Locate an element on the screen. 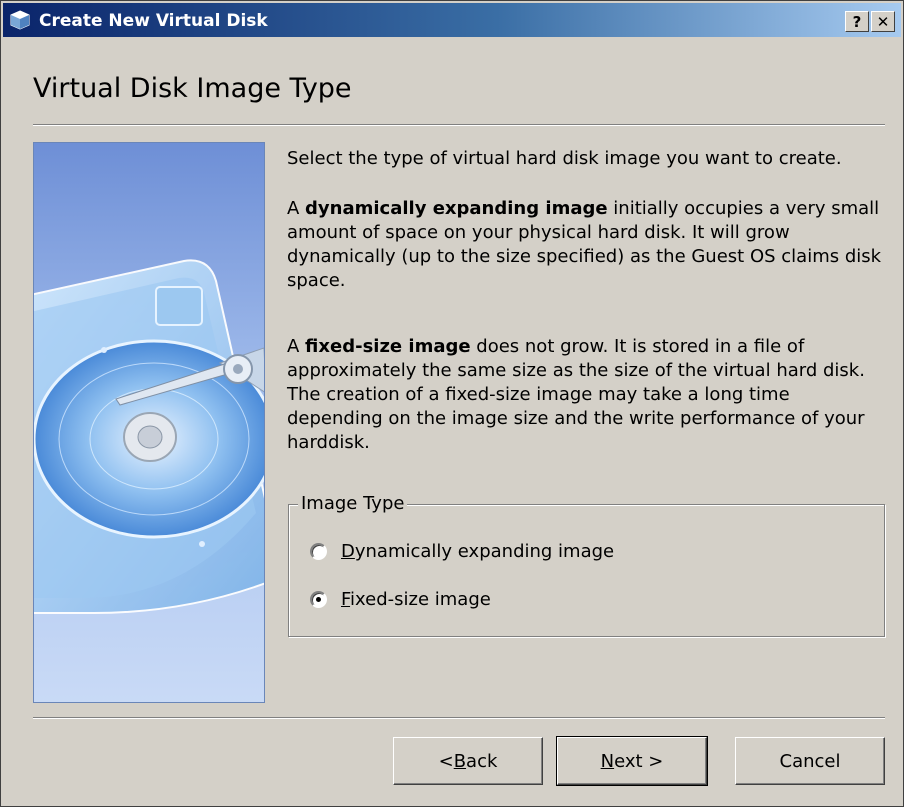 Image resolution: width=904 pixels, height=807 pixels. page-title: Virtual Disk Image Type is located at coordinates (192, 88).